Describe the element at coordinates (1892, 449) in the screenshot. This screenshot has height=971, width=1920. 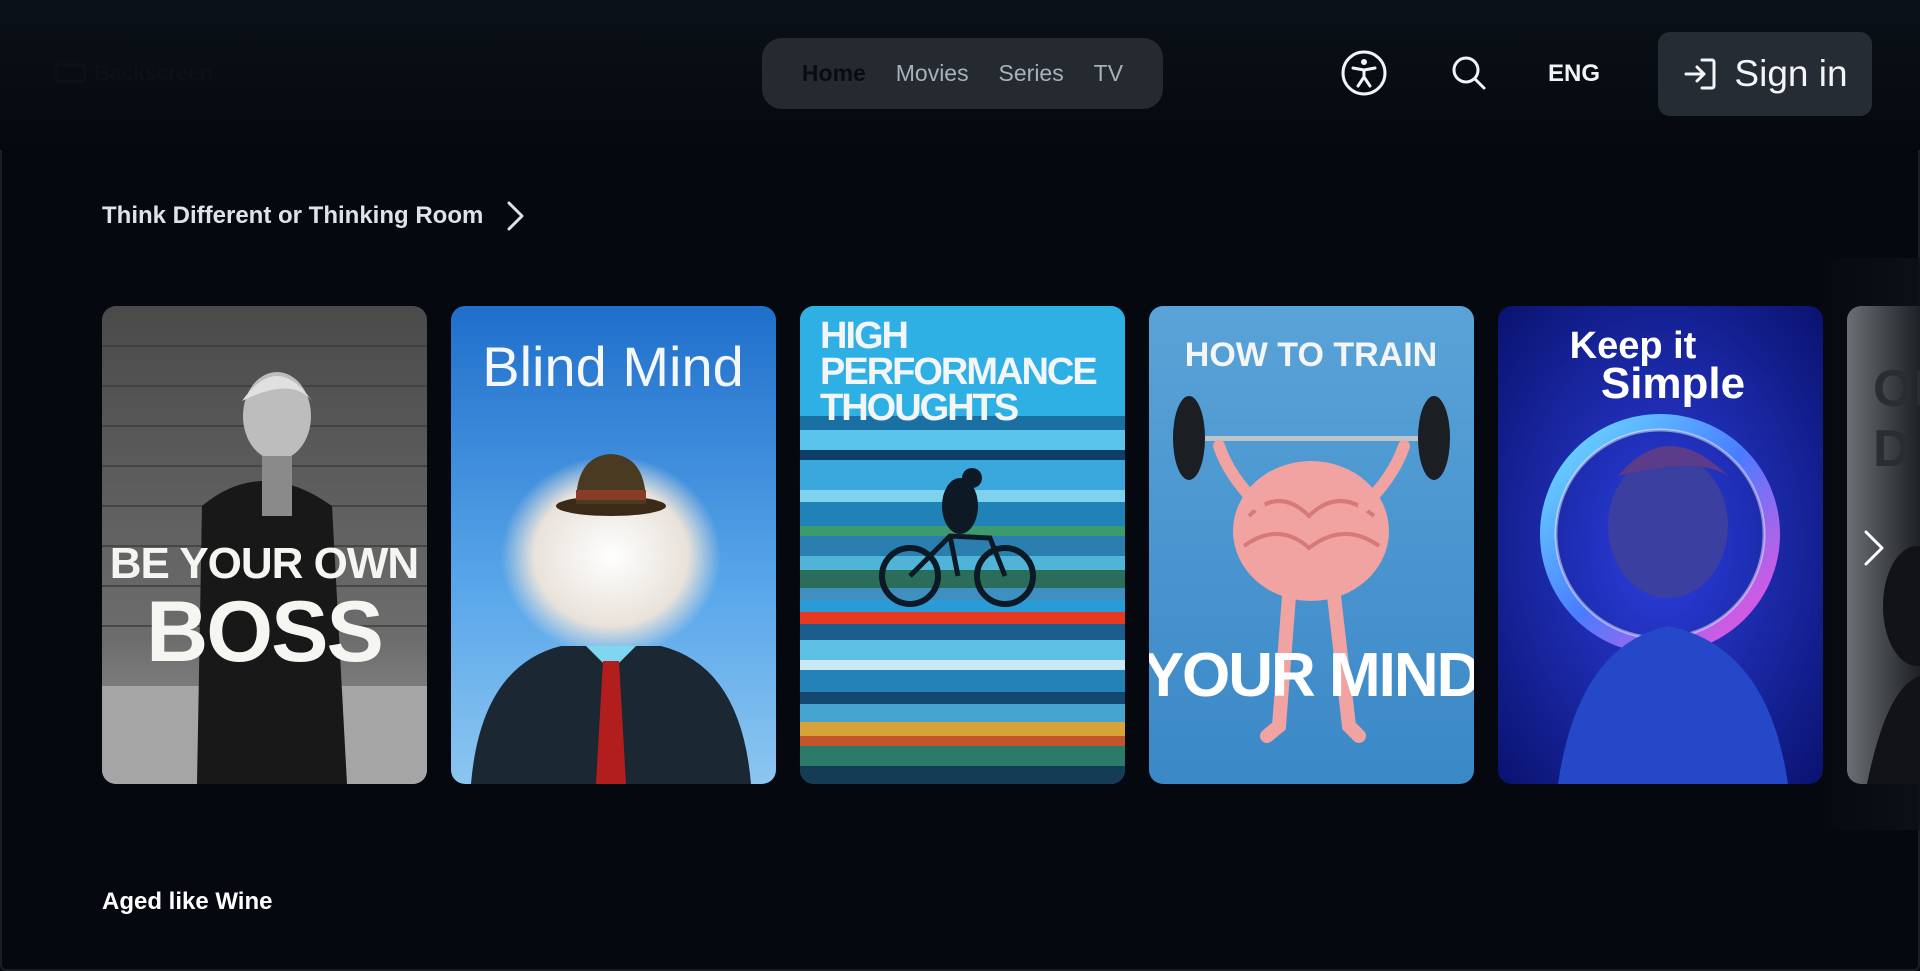
I see `poster-title-line2: D` at that location.